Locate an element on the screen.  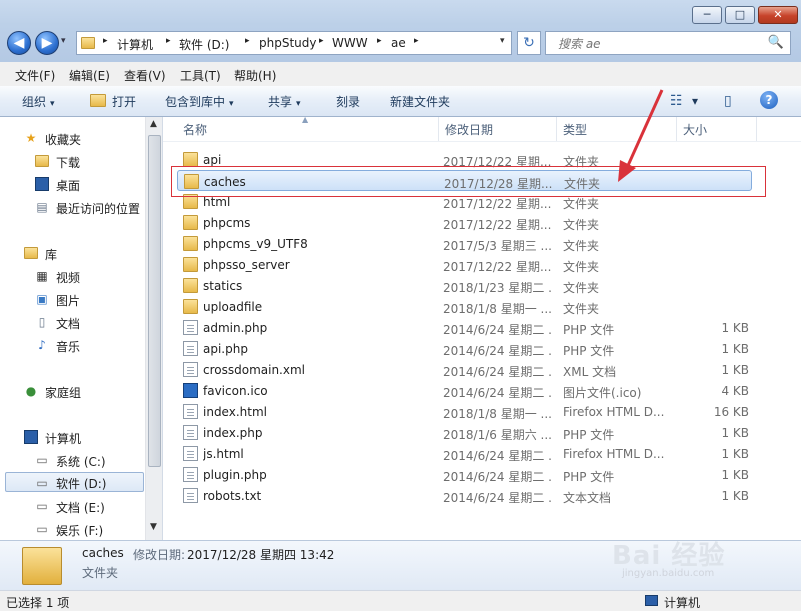
menu-tools: 工具(T) is located at coordinates (200, 75).